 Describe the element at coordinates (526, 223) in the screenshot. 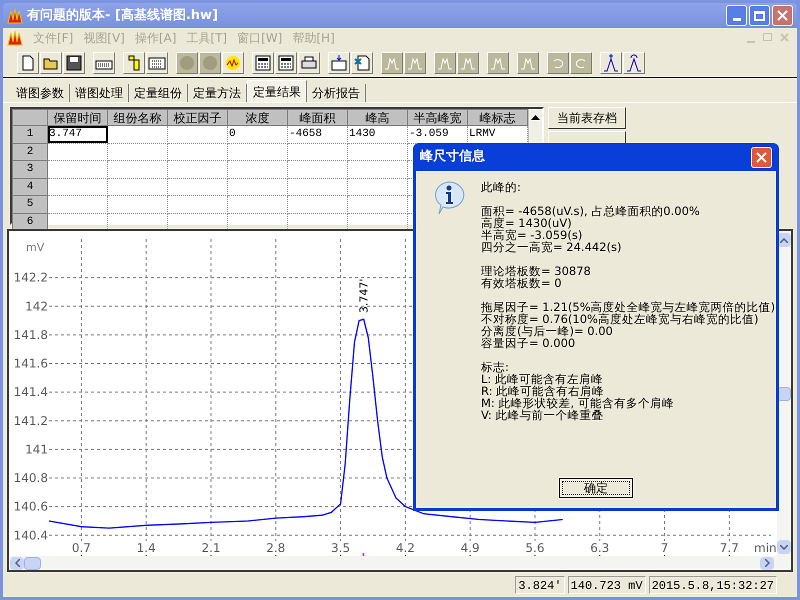

I see `info-line: 高度= 1430(uV)` at that location.